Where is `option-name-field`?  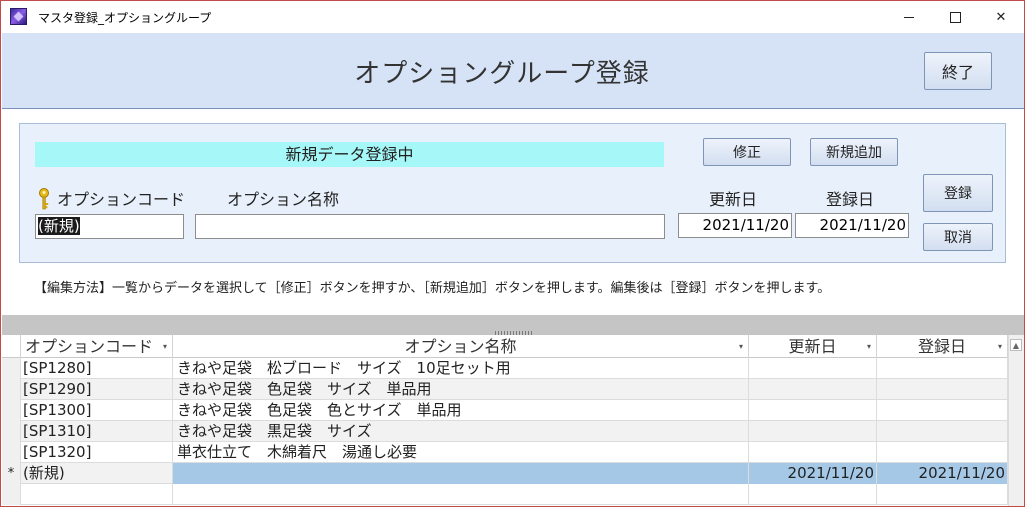
option-name-field is located at coordinates (430, 226).